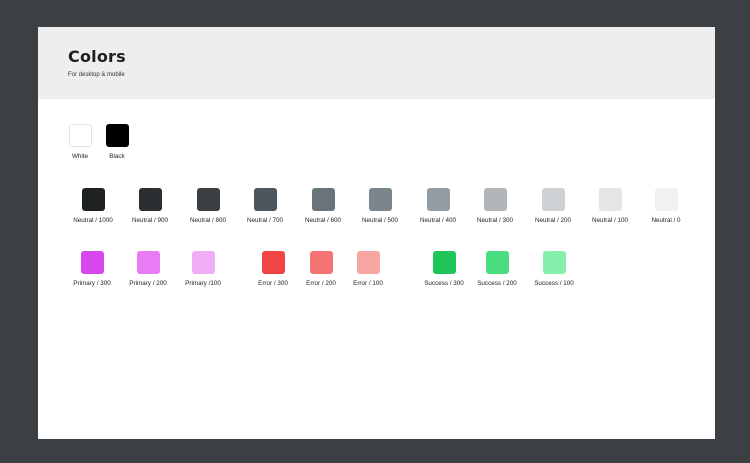  I want to click on swatch-neutral-4: Neutral / 600, so click(323, 206).